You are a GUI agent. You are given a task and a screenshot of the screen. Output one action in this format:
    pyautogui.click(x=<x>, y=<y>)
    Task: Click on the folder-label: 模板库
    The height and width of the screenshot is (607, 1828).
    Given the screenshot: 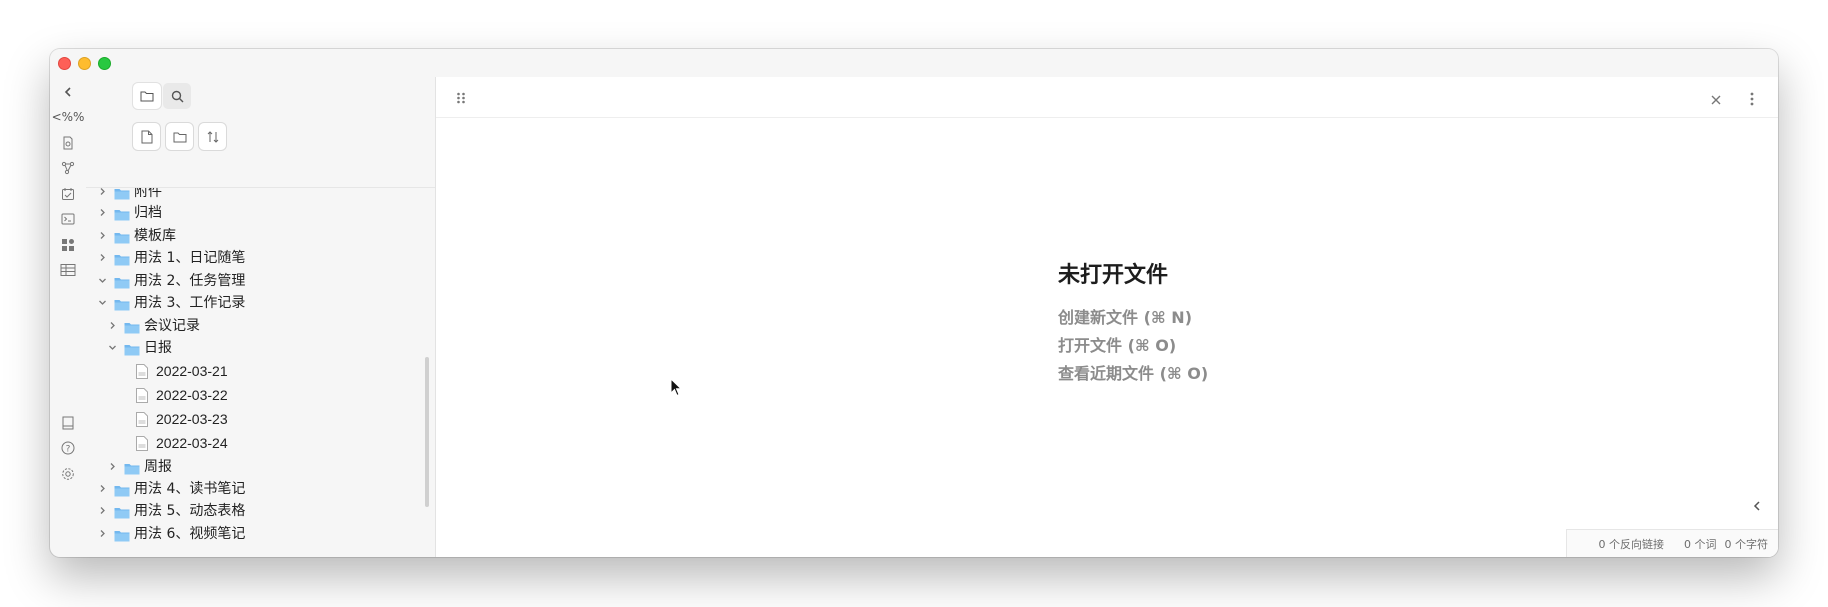 What is the action you would take?
    pyautogui.click(x=155, y=236)
    